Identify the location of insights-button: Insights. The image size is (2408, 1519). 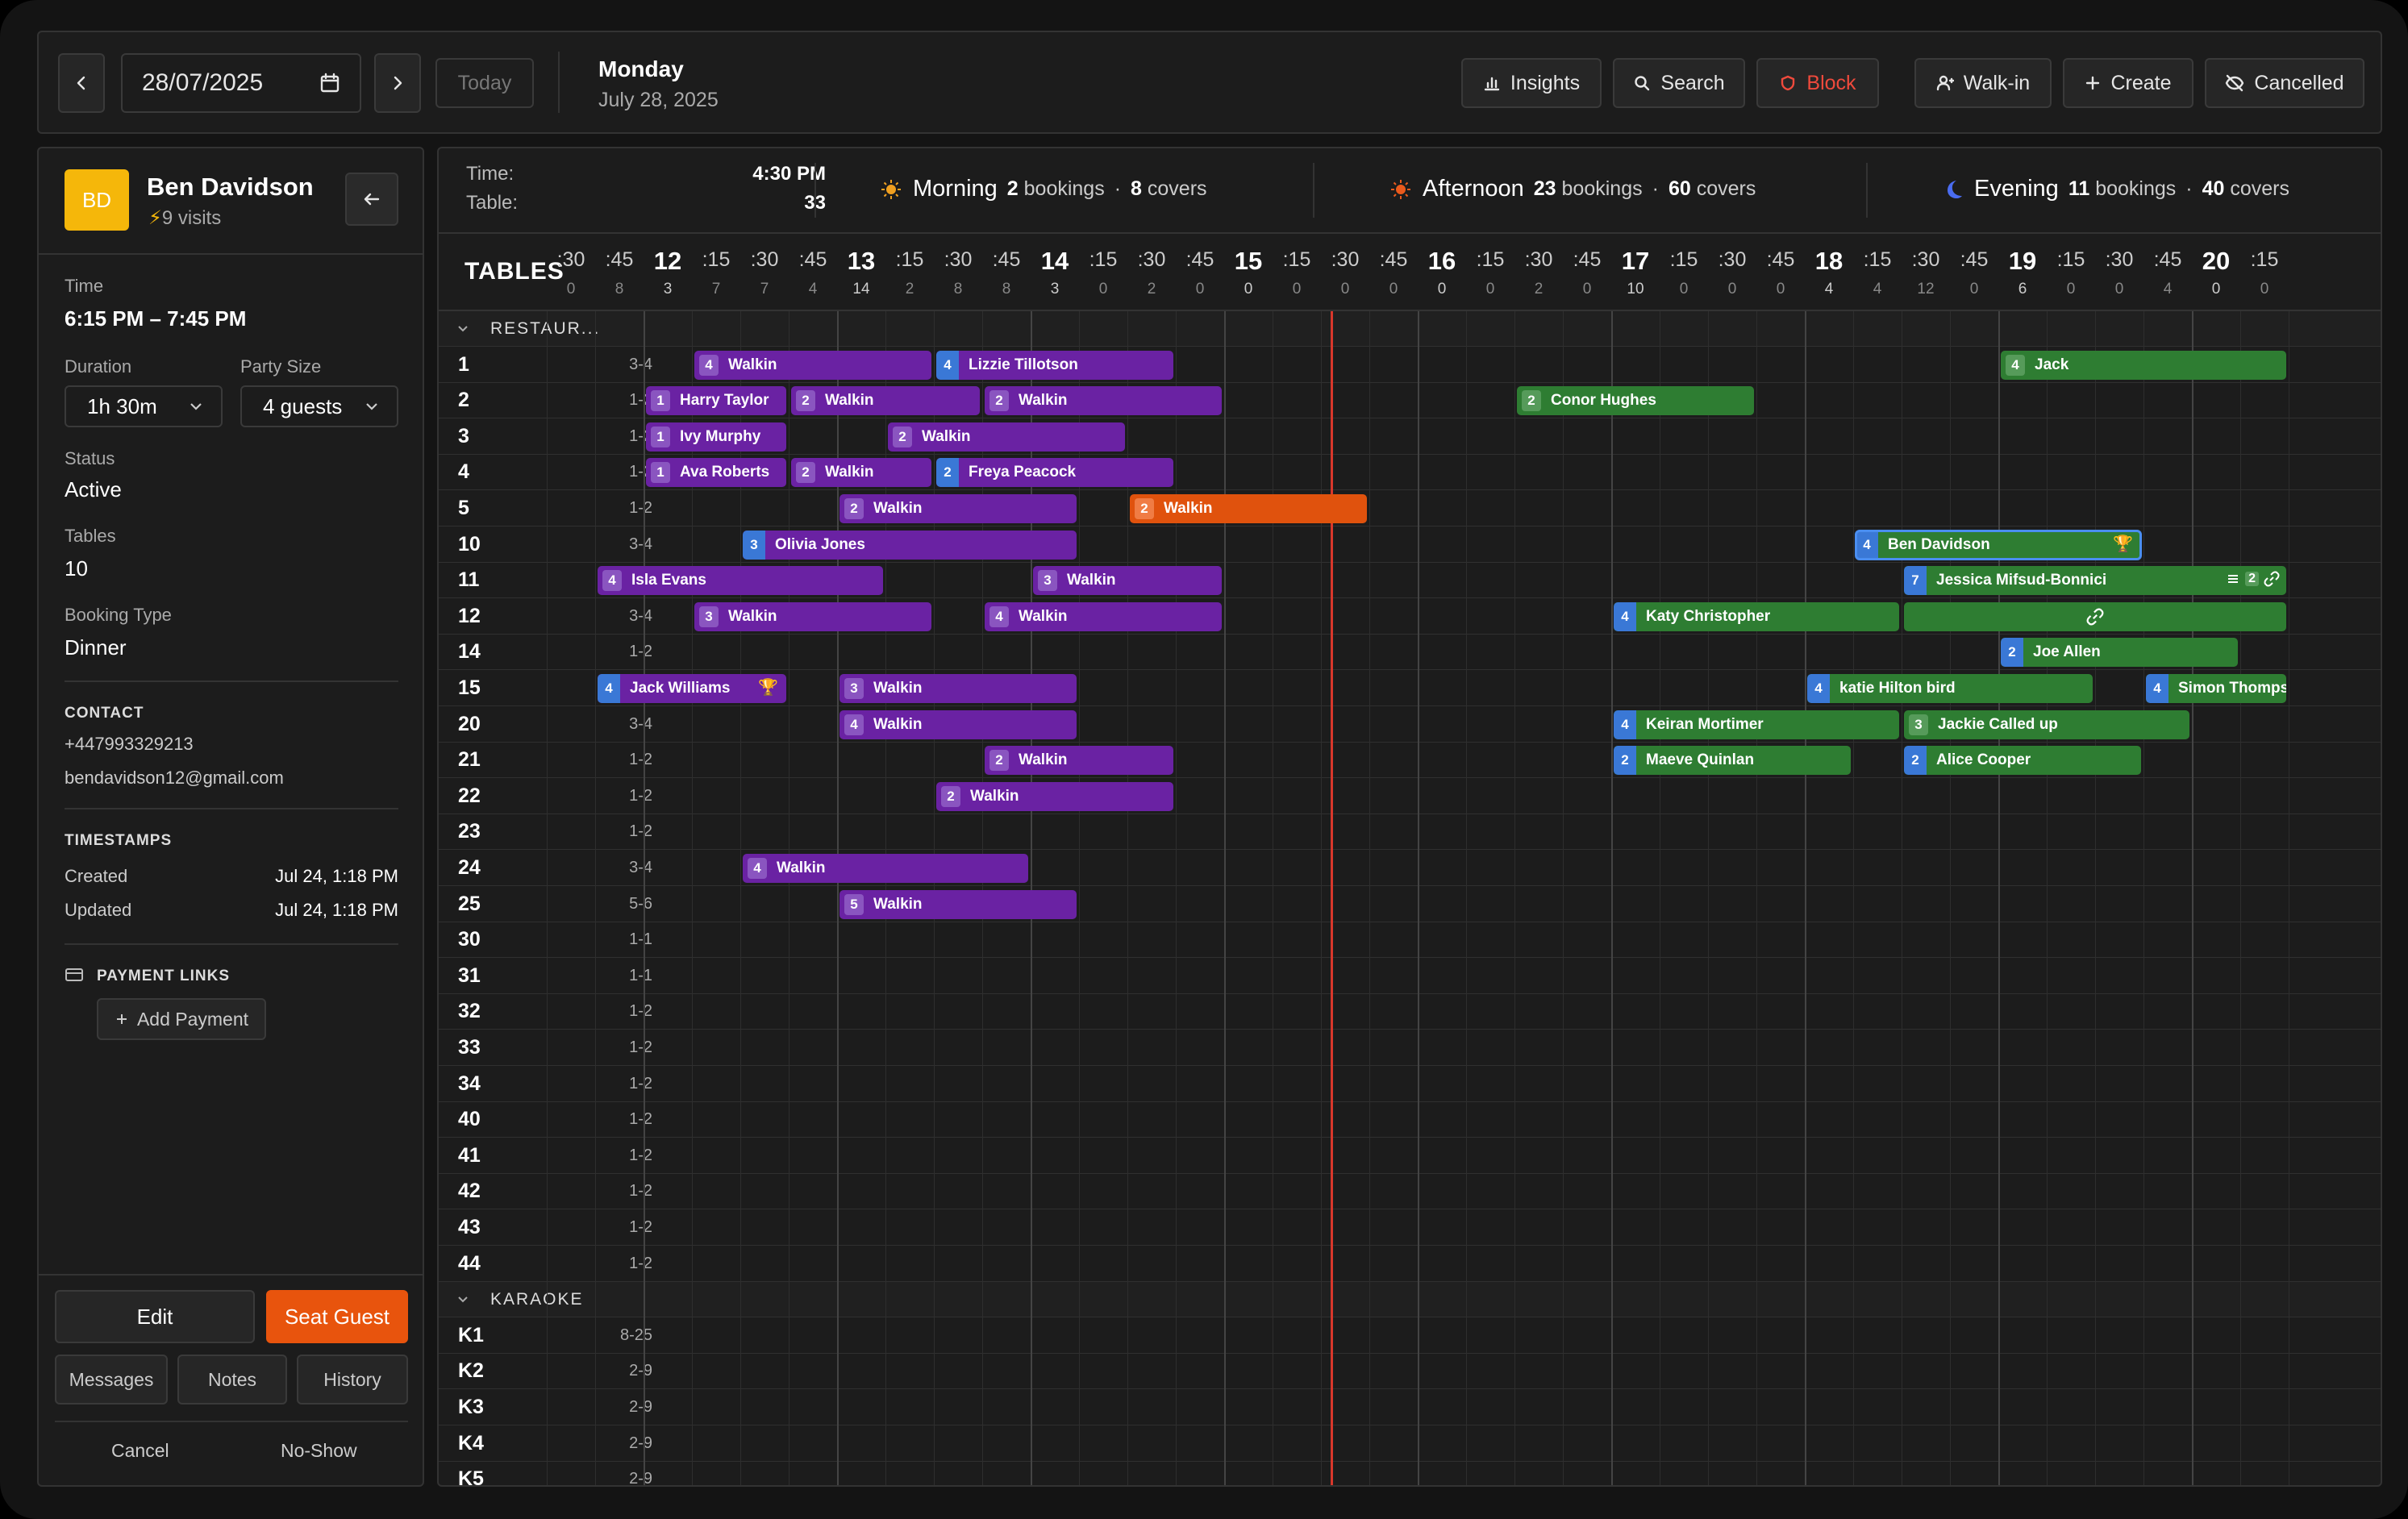
(1532, 83).